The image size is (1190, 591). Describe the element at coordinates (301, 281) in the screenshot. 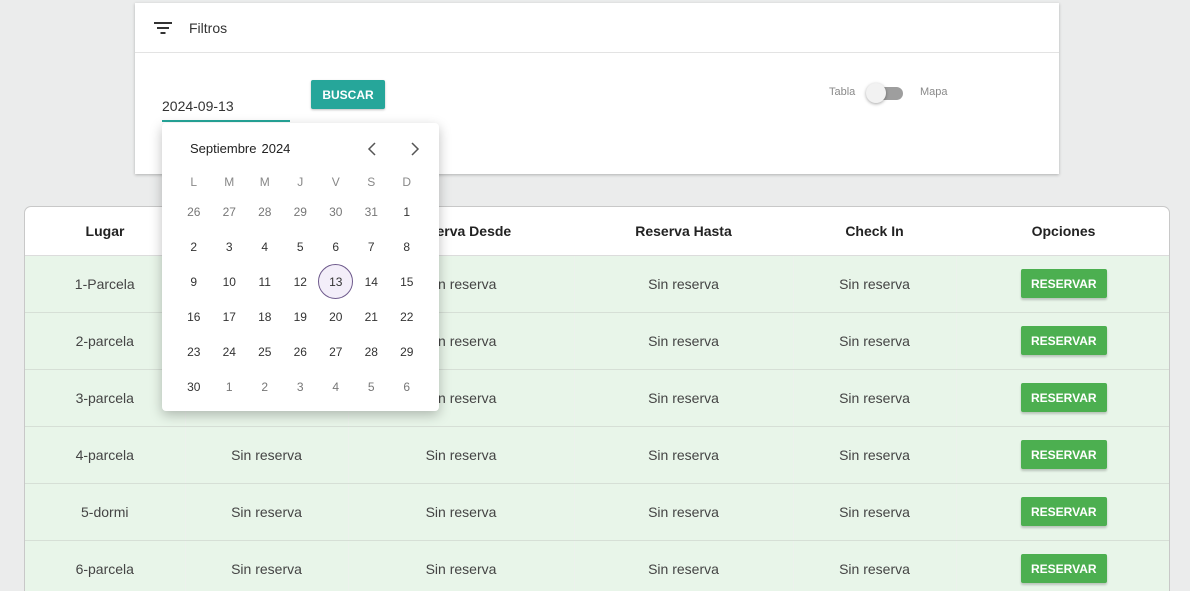

I see `calendar-day: 12` at that location.